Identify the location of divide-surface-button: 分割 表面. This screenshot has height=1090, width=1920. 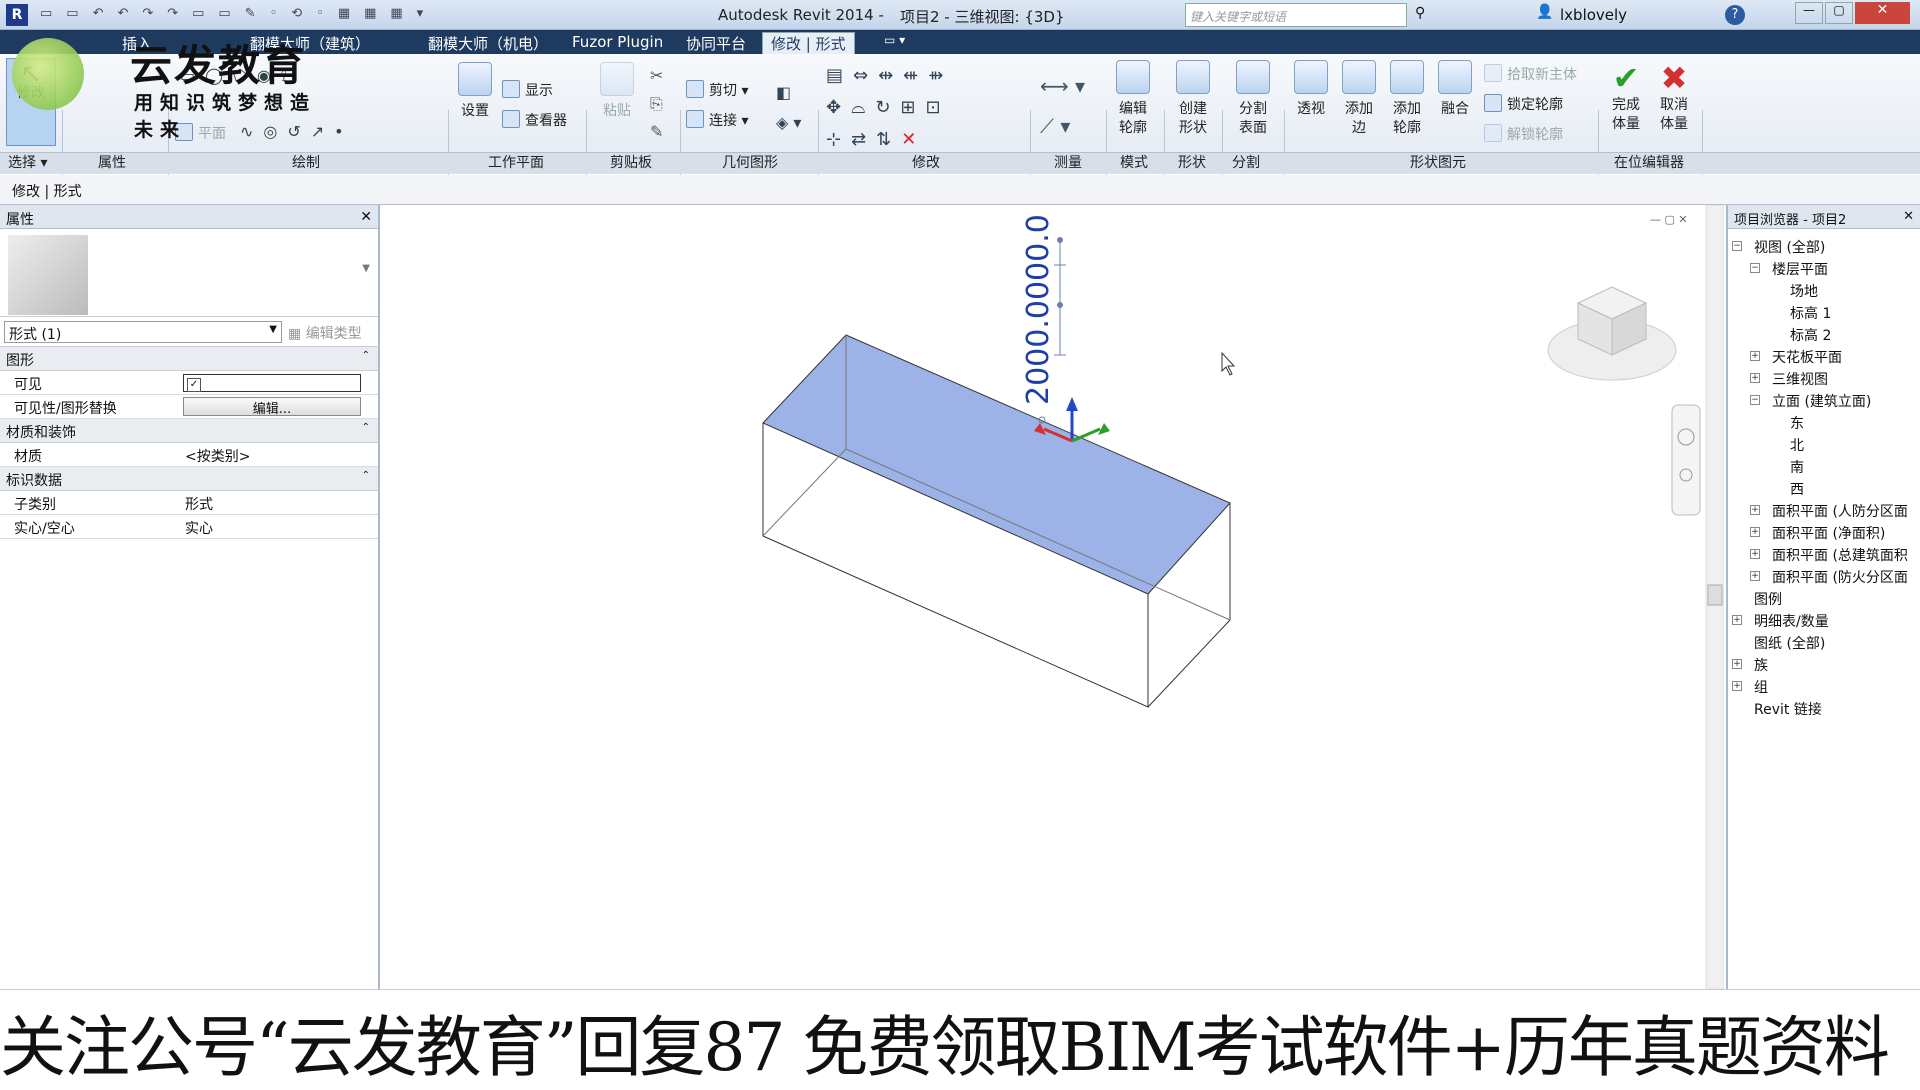
(1253, 99).